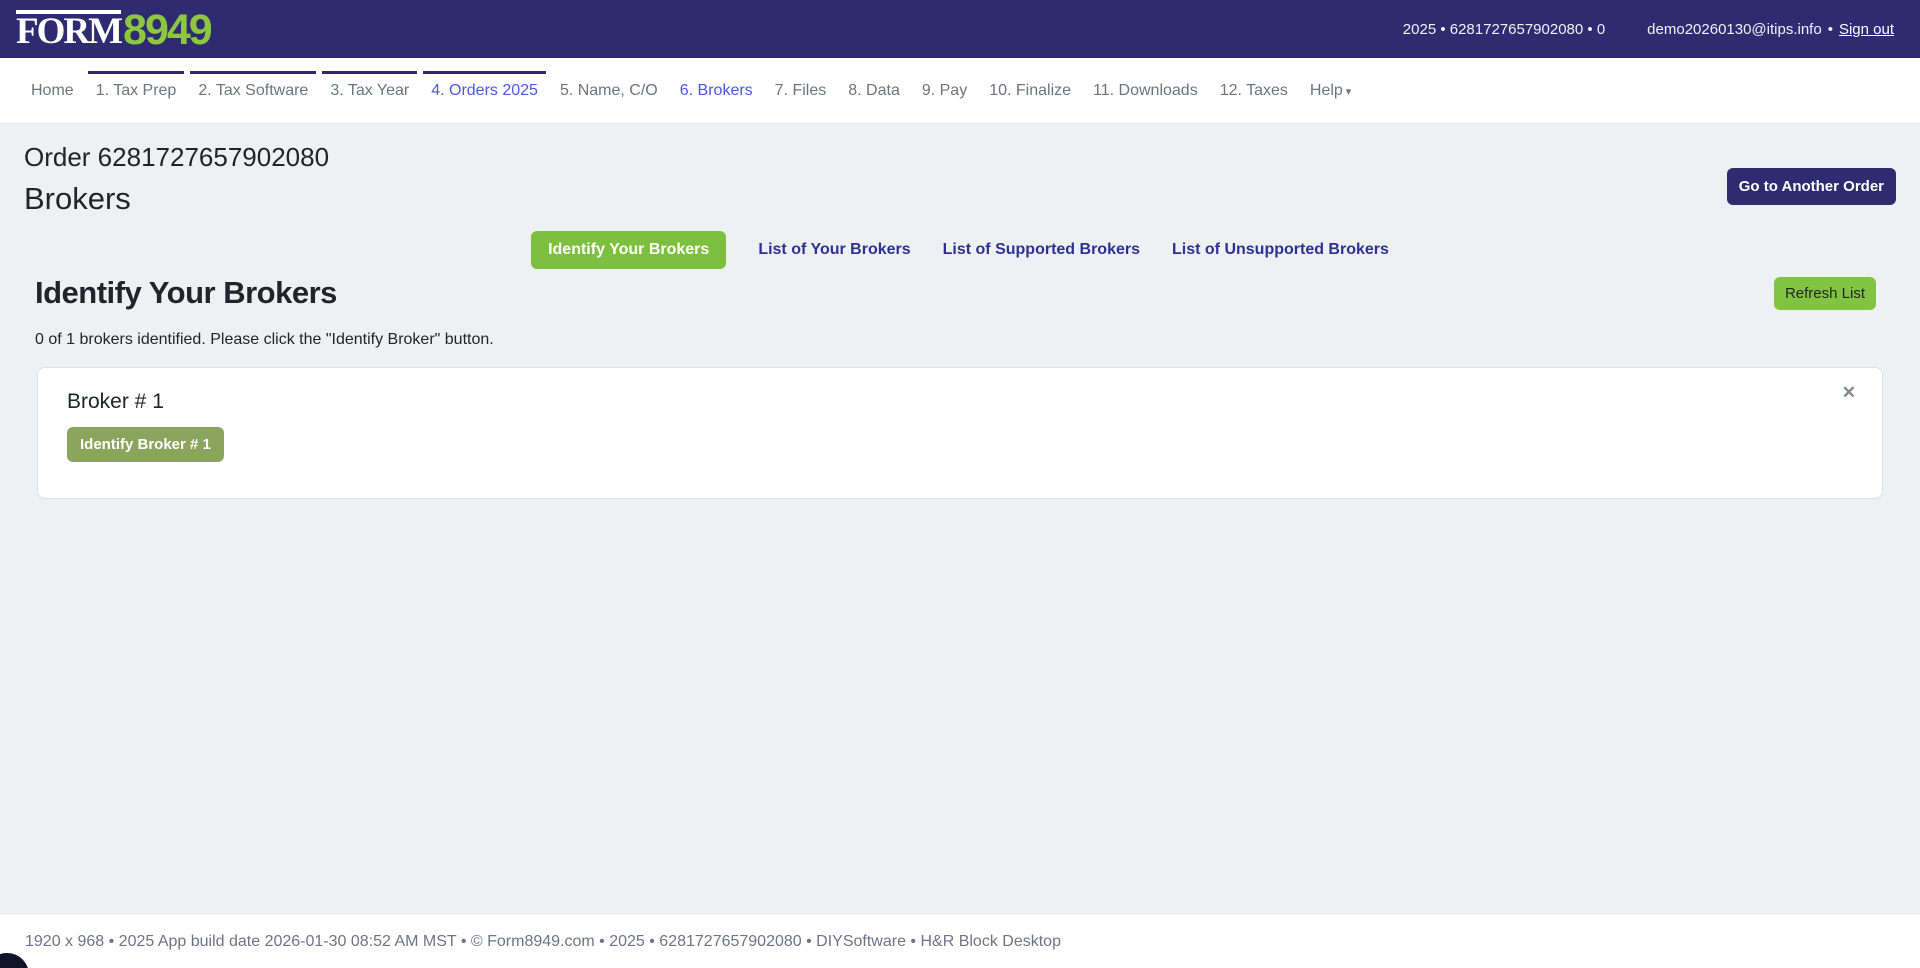 The image size is (1920, 968). Describe the element at coordinates (168, 30) in the screenshot. I see `logo-8949-text: 8949` at that location.